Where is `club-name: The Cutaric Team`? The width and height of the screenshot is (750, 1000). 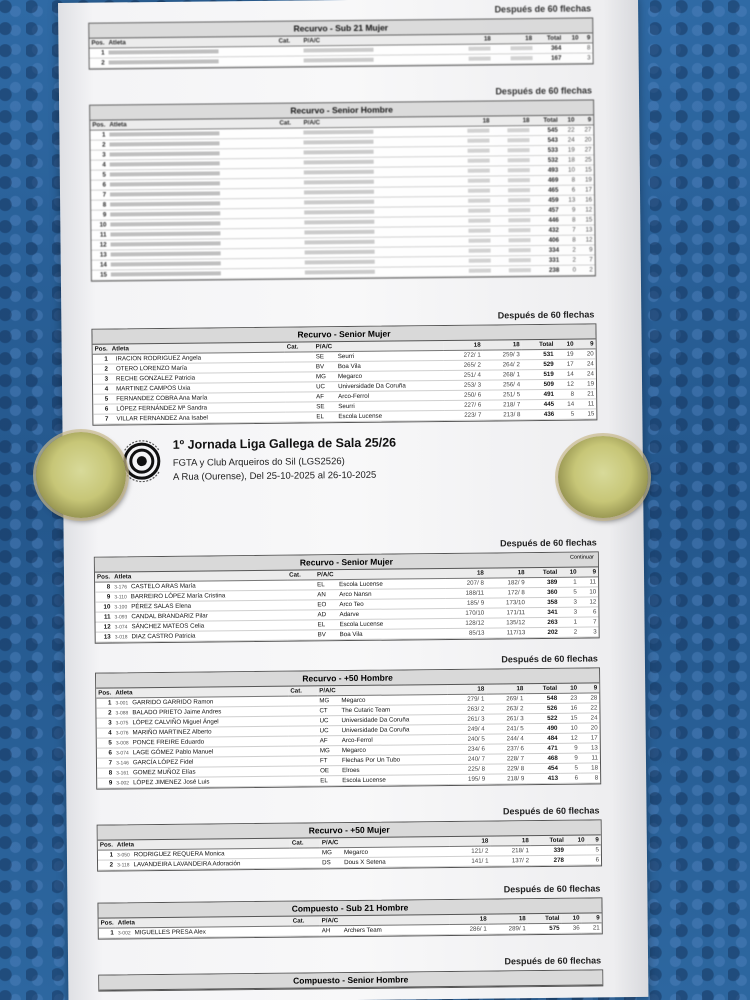 club-name: The Cutaric Team is located at coordinates (366, 710).